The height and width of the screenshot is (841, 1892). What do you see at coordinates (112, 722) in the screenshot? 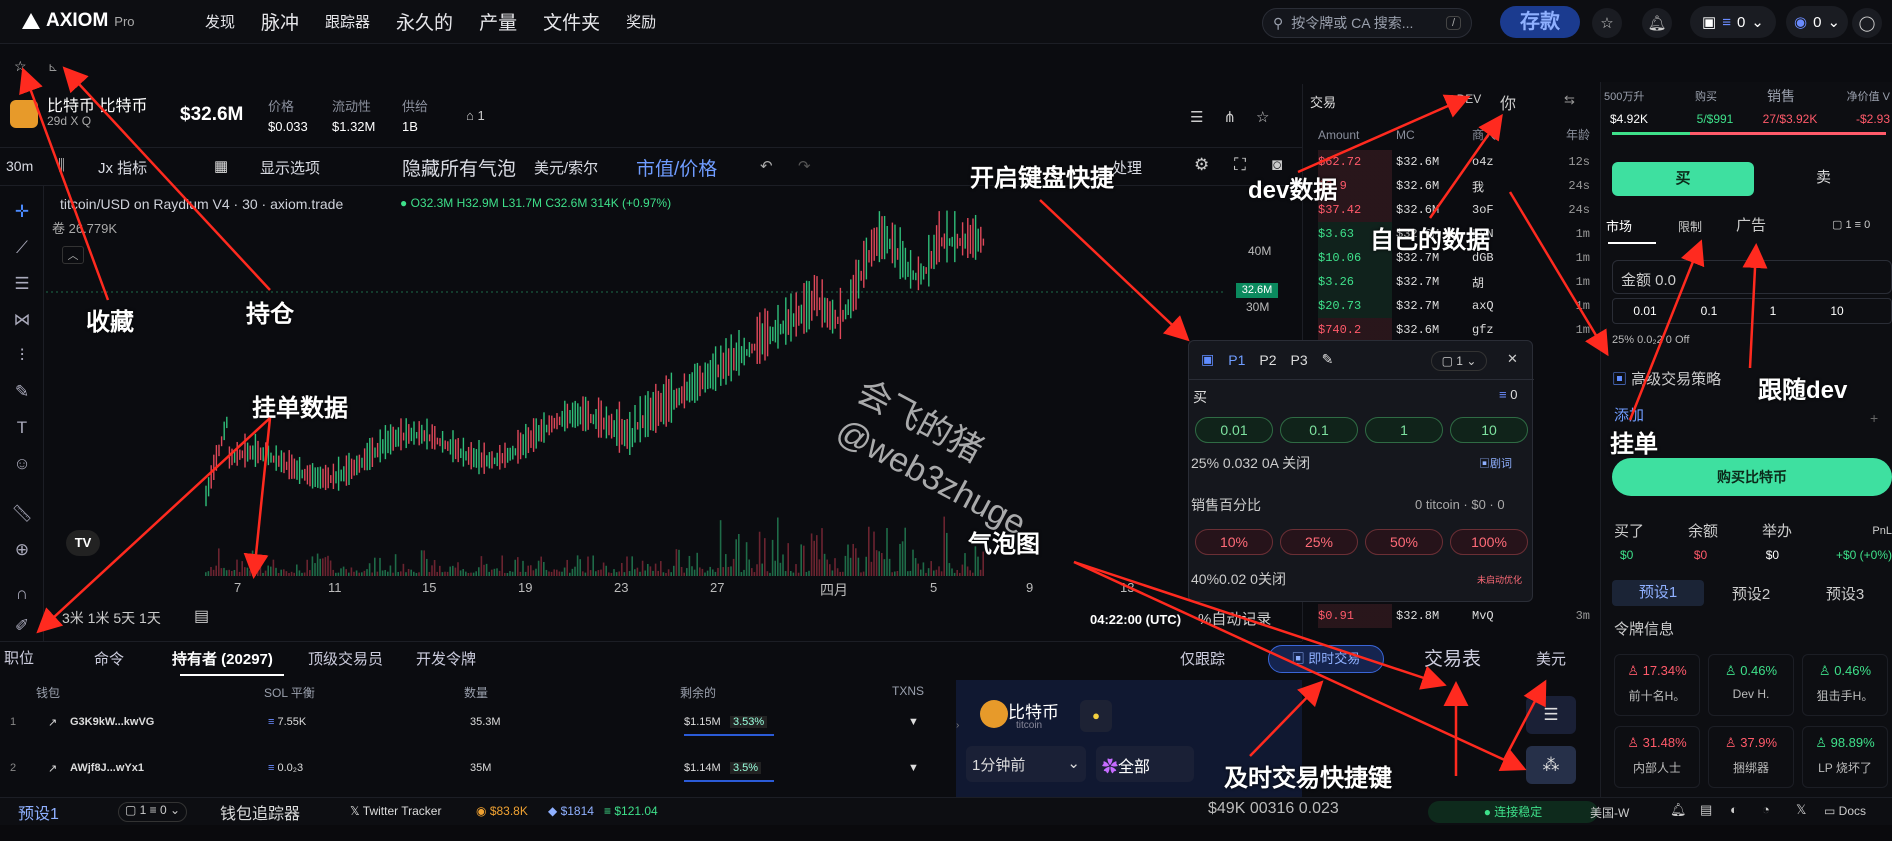
I see `holder-wallet: G3K9kW...kwVG` at bounding box center [112, 722].